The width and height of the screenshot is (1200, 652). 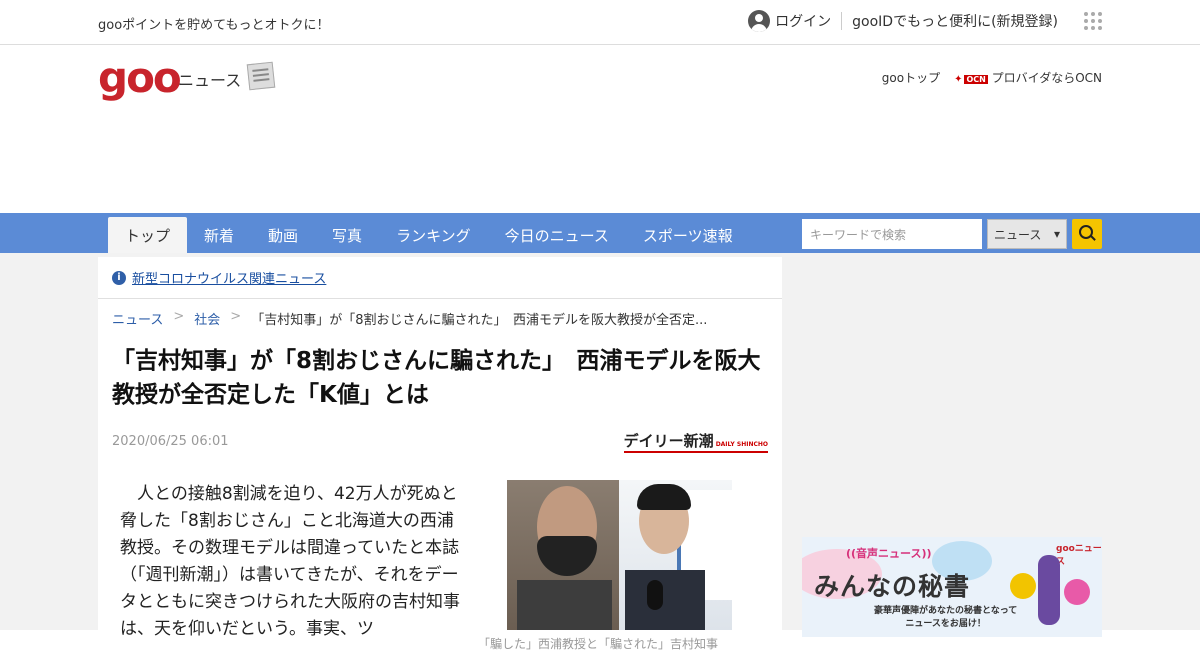 I want to click on account-area: ログイン gooIDでもっと便利に(新規登録), so click(x=925, y=21).